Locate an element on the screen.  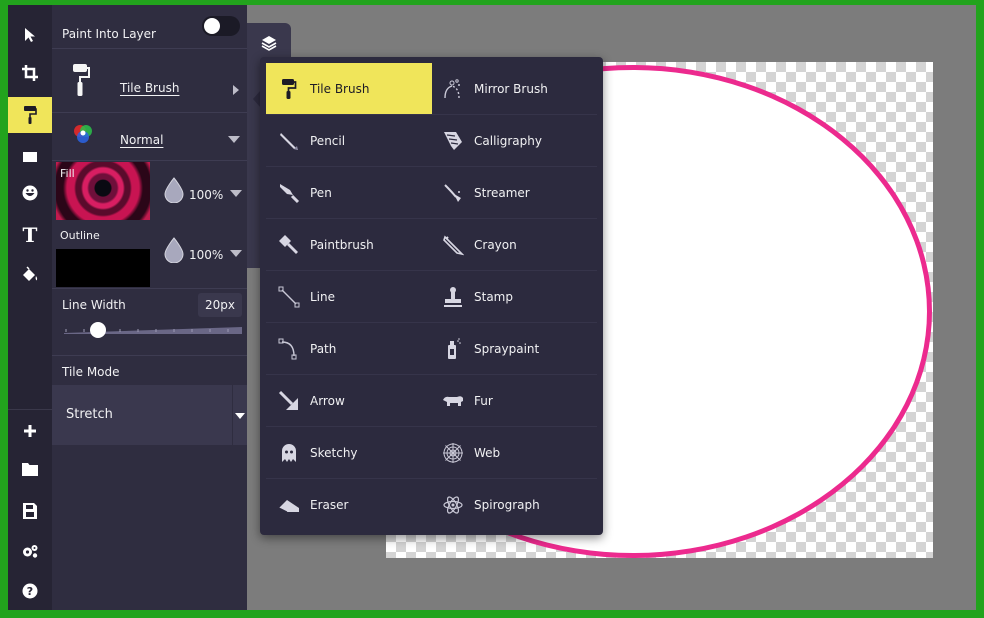
text-icon: T is located at coordinates (30, 235).